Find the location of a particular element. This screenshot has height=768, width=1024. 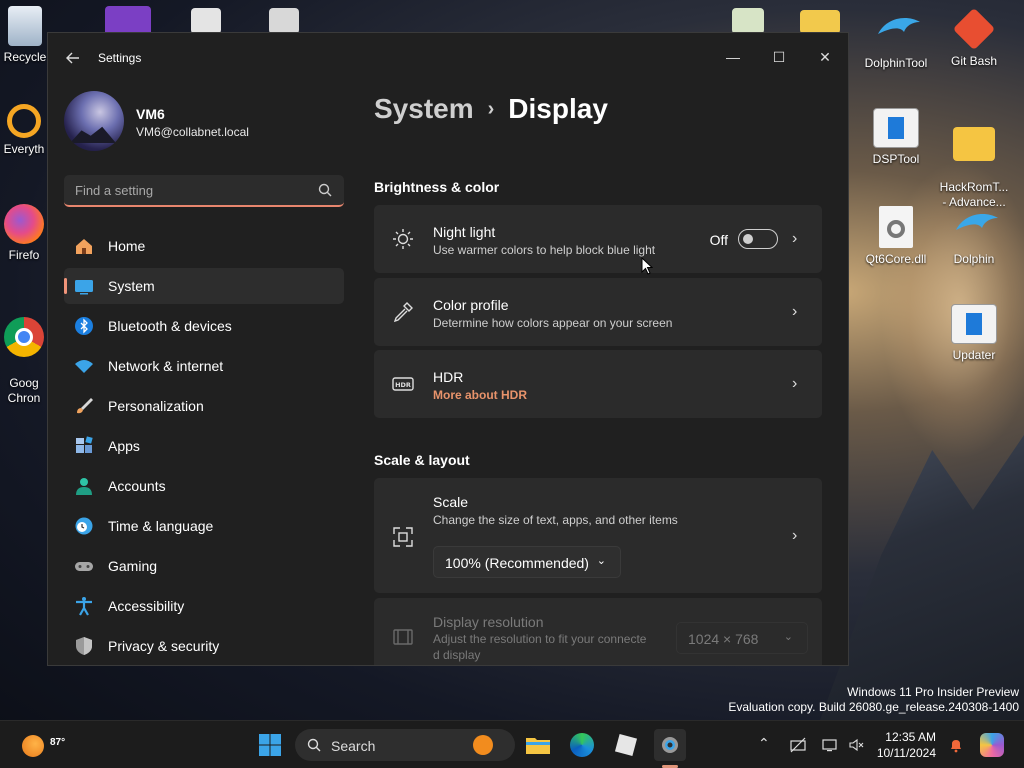

everything-search-icon is located at coordinates (24, 121).